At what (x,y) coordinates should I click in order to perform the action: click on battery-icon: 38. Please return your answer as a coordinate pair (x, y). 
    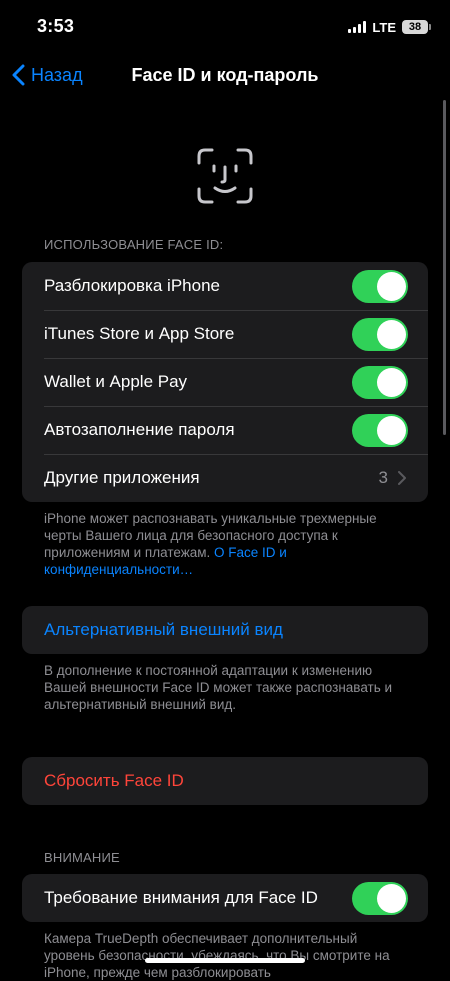
    Looking at the image, I should click on (416, 27).